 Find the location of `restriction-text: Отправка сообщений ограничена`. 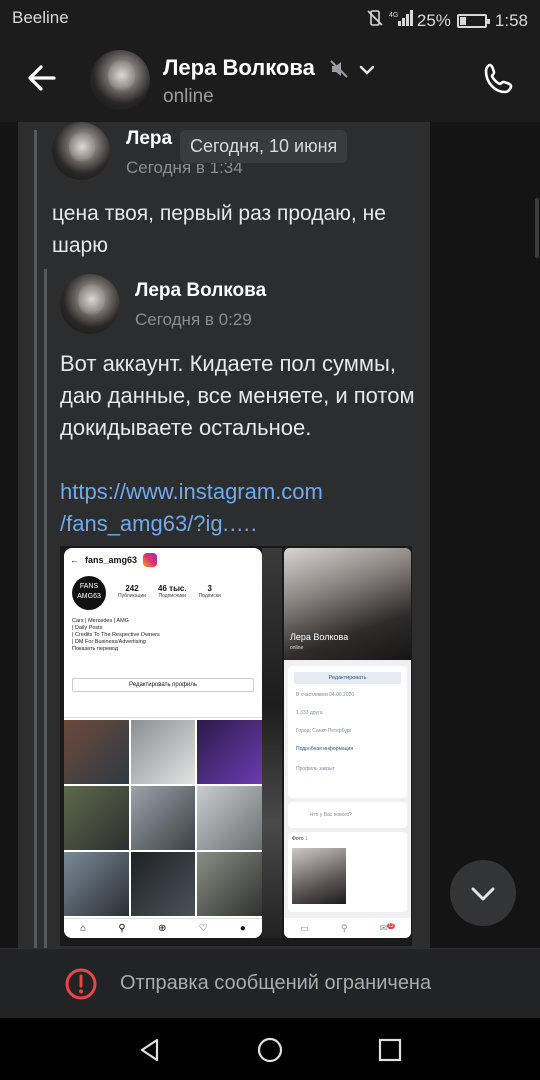

restriction-text: Отправка сообщений ограничена is located at coordinates (276, 983).